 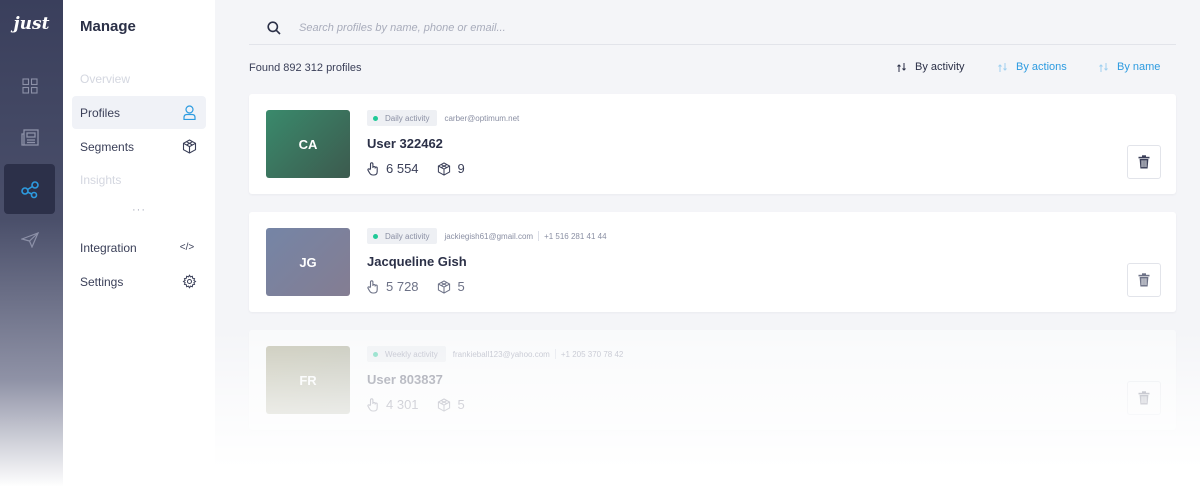 I want to click on sidebar-item-label: Insights, so click(x=101, y=179).